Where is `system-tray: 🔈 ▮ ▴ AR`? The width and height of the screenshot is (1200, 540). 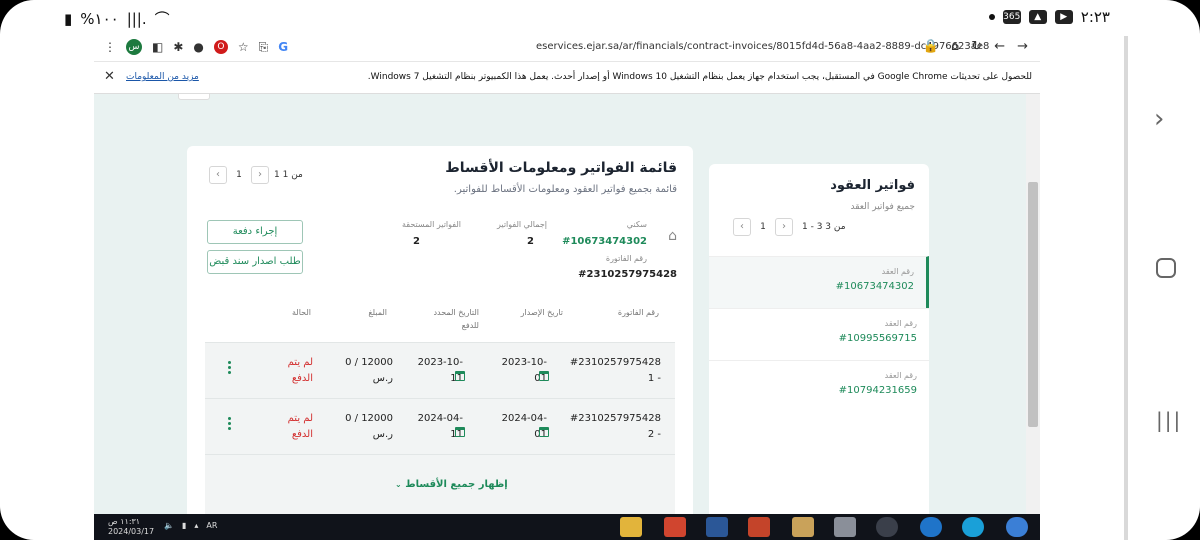 system-tray: 🔈 ▮ ▴ AR is located at coordinates (190, 525).